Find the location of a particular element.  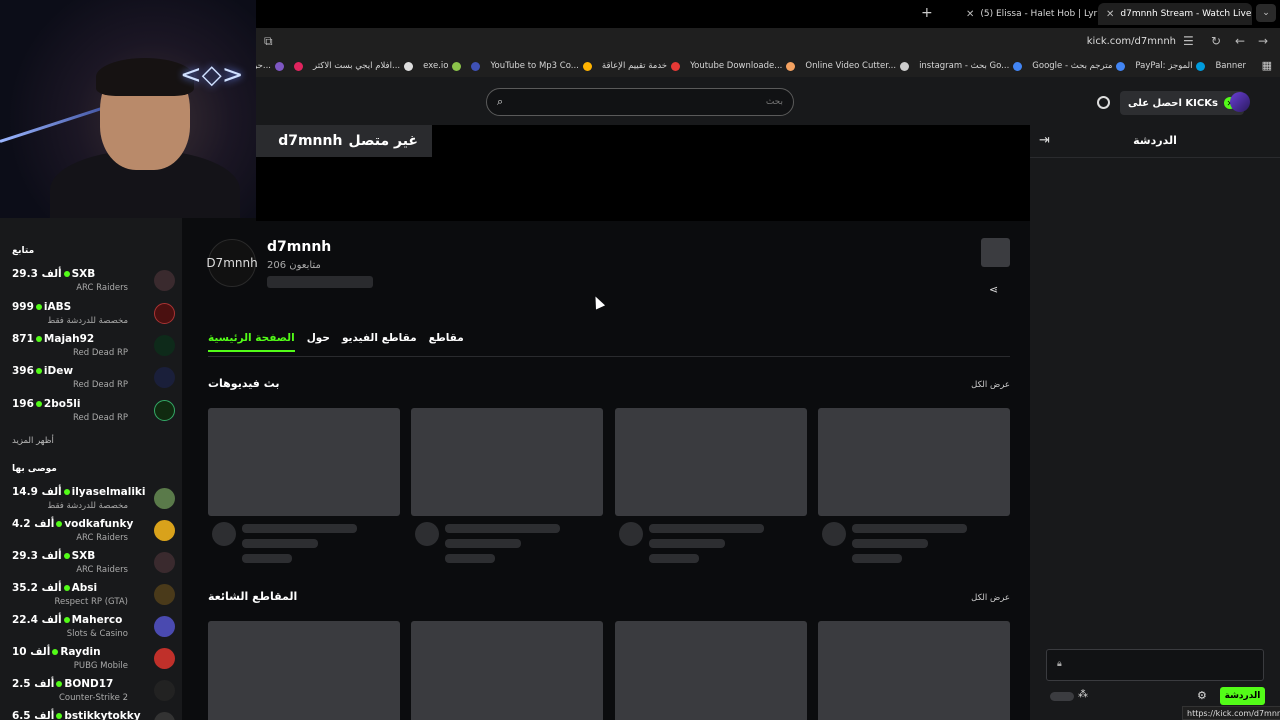

sidebar-channel: 871 Majah92 Red Dead RP is located at coordinates (94, 349).